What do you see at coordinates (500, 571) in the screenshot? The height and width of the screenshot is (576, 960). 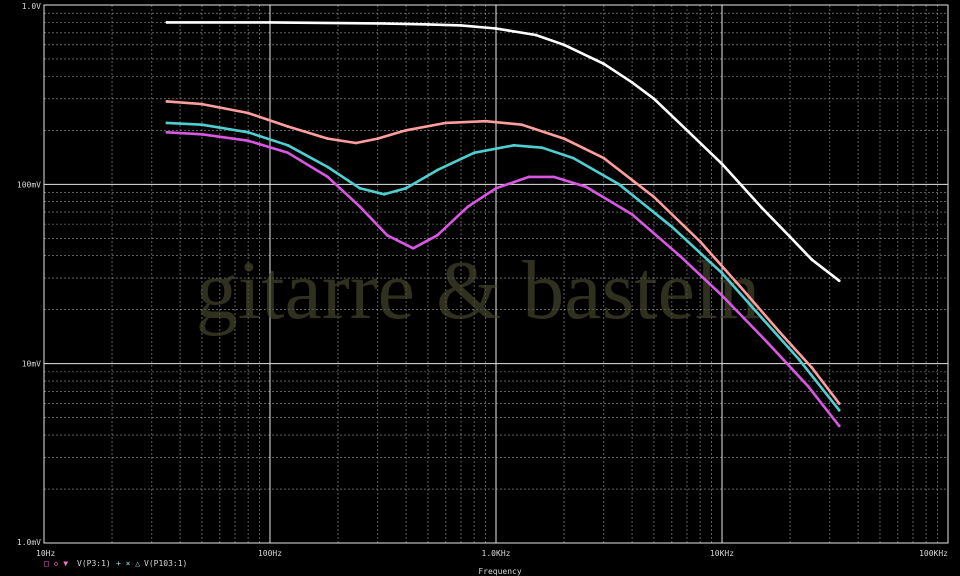 I see `x-axis-title: Frequency` at bounding box center [500, 571].